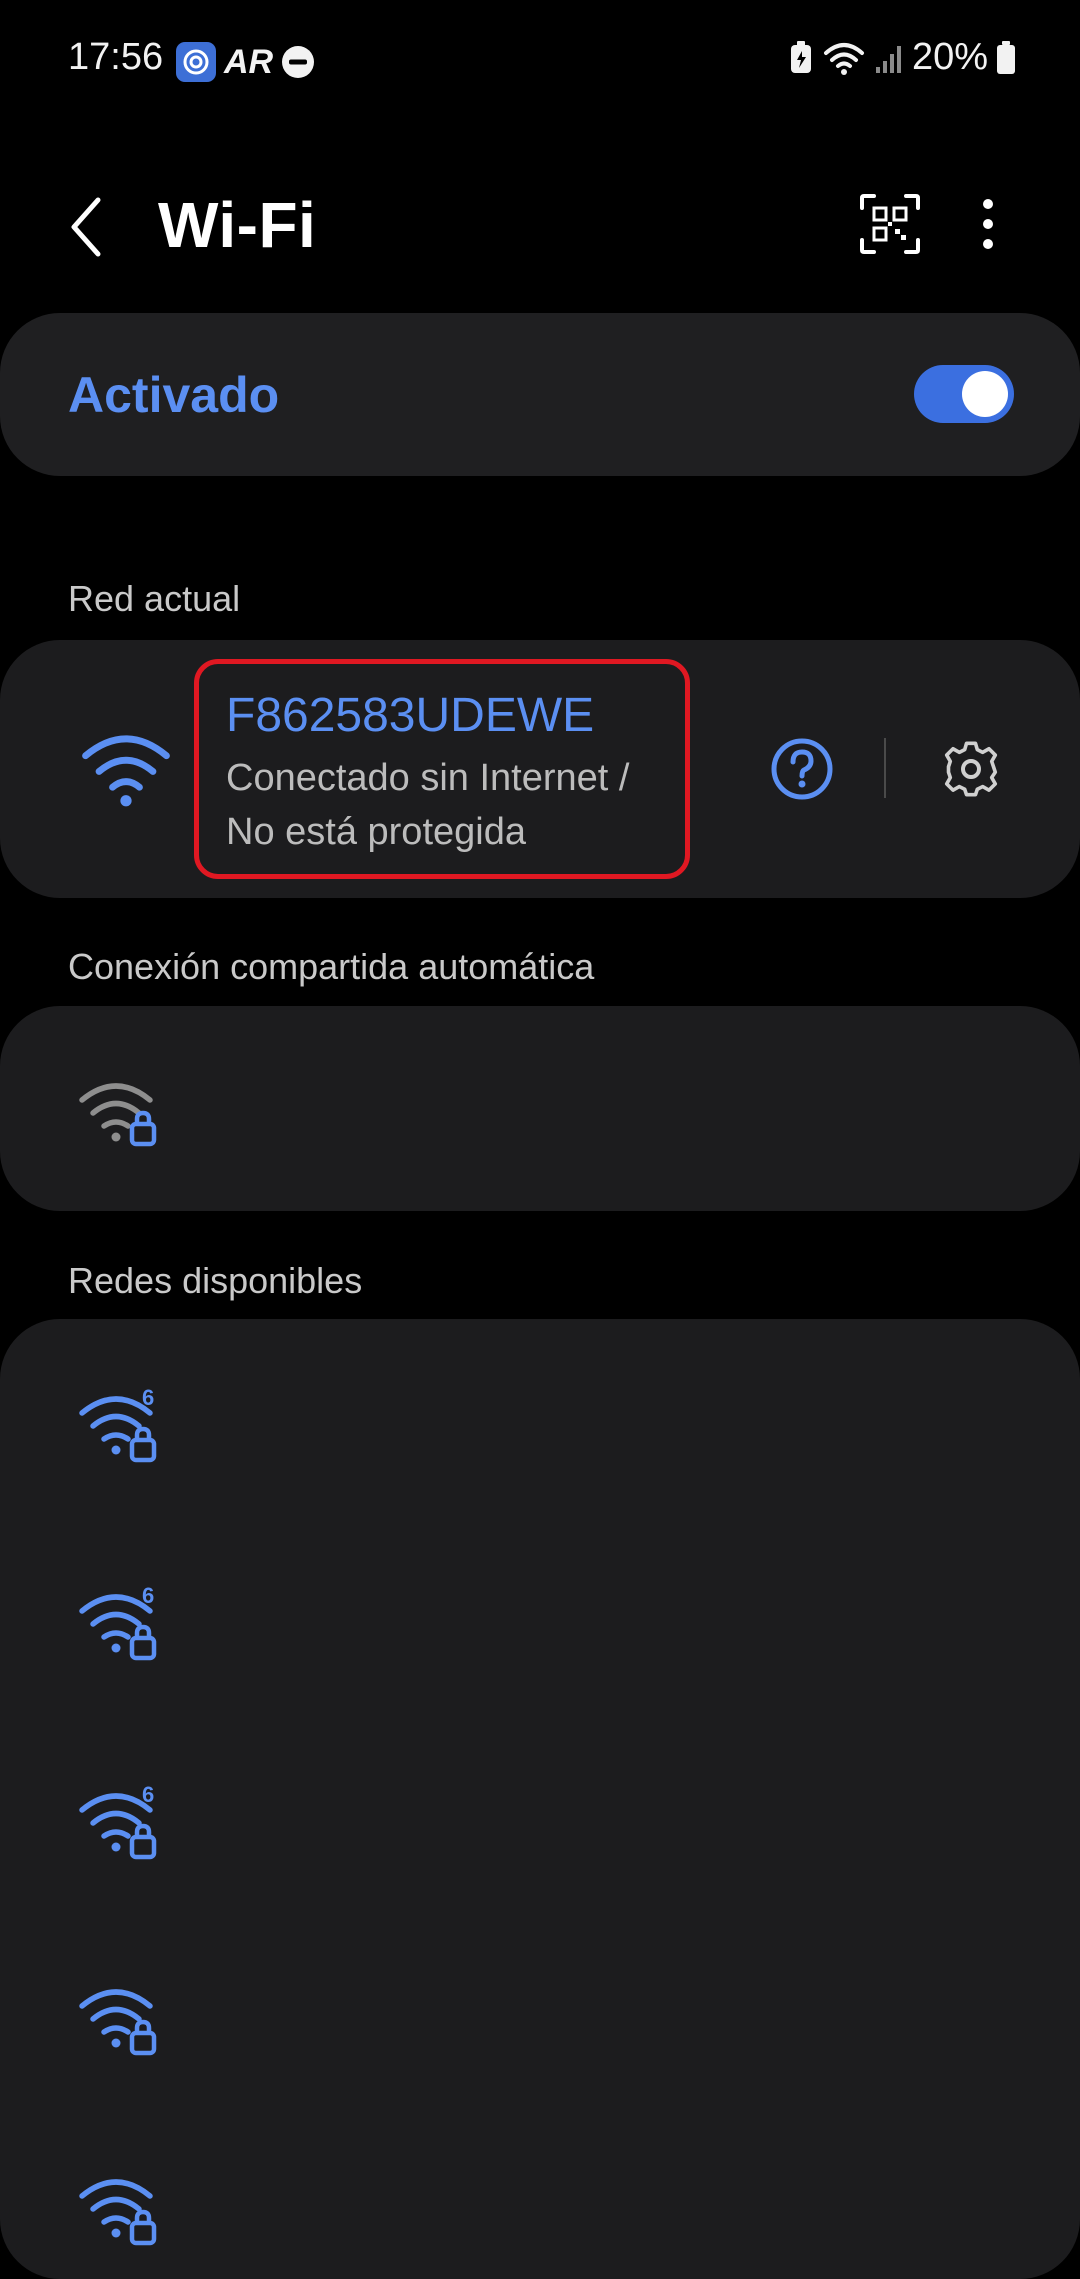 This screenshot has width=1080, height=2279. Describe the element at coordinates (888, 59) in the screenshot. I see `cell-signal-icon` at that location.